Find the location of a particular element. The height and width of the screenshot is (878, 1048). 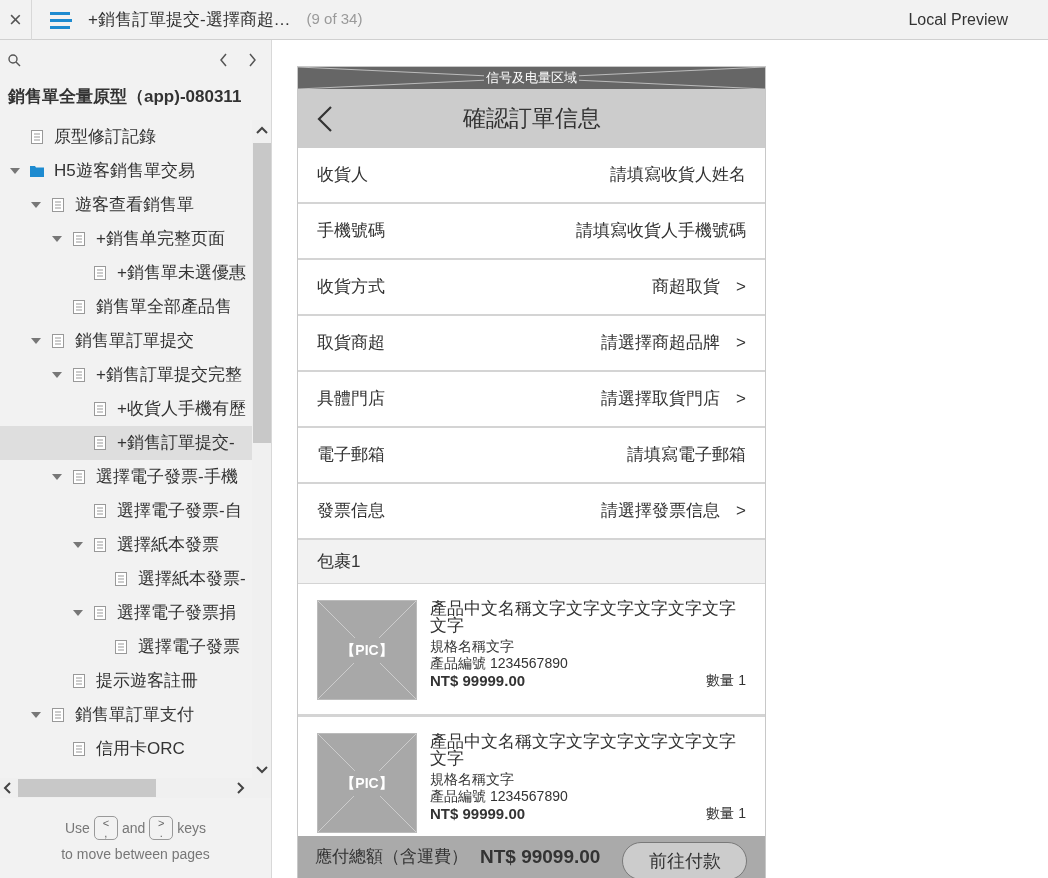

tree-item: +收貨人手機有歷 is located at coordinates (126, 409).